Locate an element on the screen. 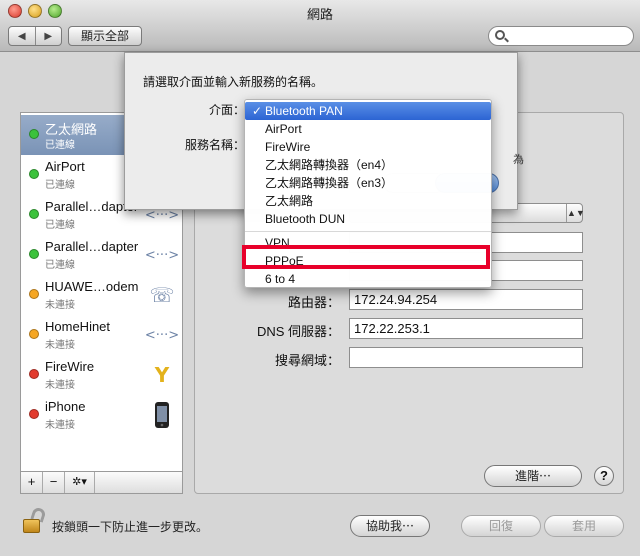 This screenshot has height=556, width=640. interface-label: 介面： is located at coordinates (226, 110).